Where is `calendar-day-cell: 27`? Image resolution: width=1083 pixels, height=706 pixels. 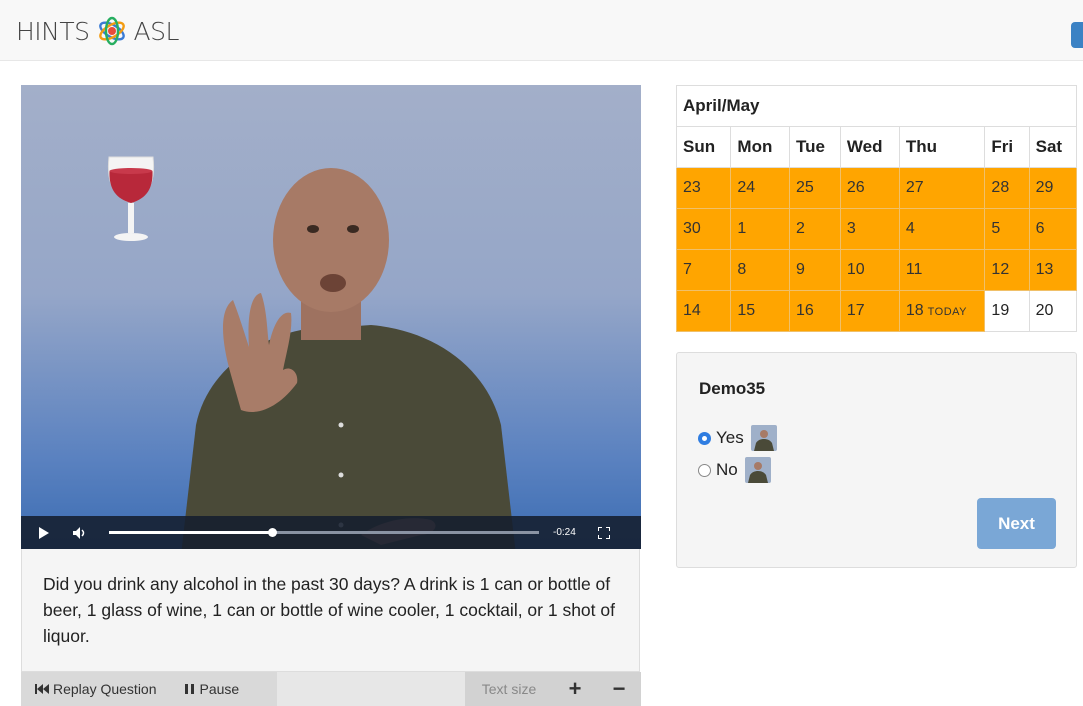 calendar-day-cell: 27 is located at coordinates (942, 188).